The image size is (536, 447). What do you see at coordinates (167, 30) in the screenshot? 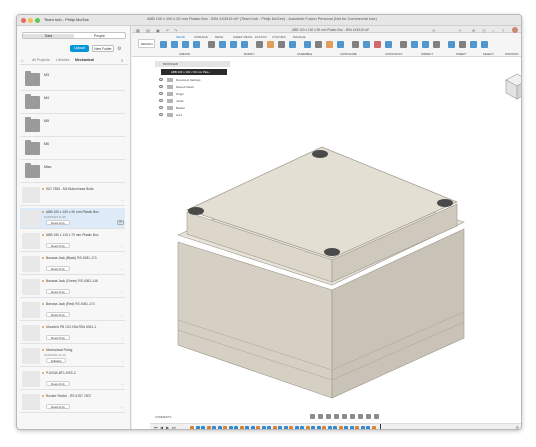
I see `undo-icon: ↶` at bounding box center [167, 30].